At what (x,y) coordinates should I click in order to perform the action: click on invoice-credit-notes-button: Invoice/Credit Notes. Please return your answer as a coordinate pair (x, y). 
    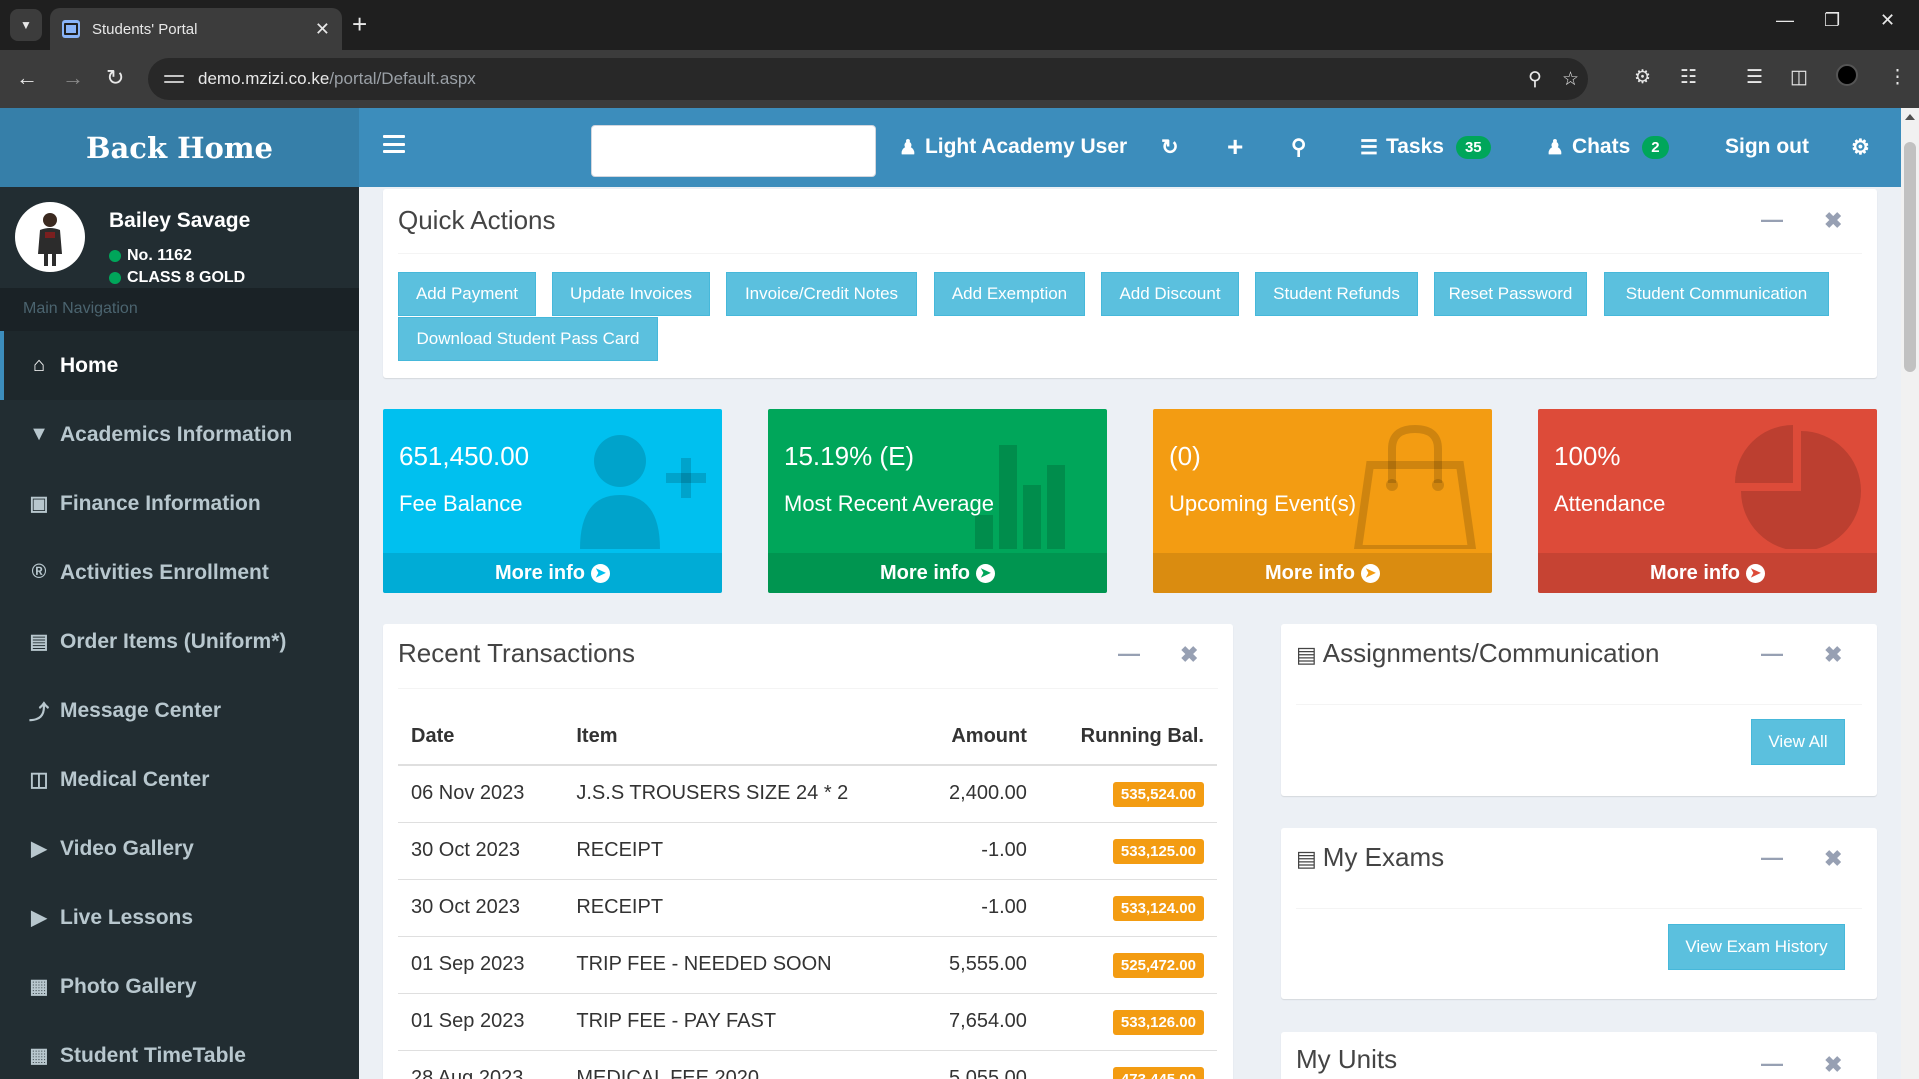
    Looking at the image, I should click on (821, 294).